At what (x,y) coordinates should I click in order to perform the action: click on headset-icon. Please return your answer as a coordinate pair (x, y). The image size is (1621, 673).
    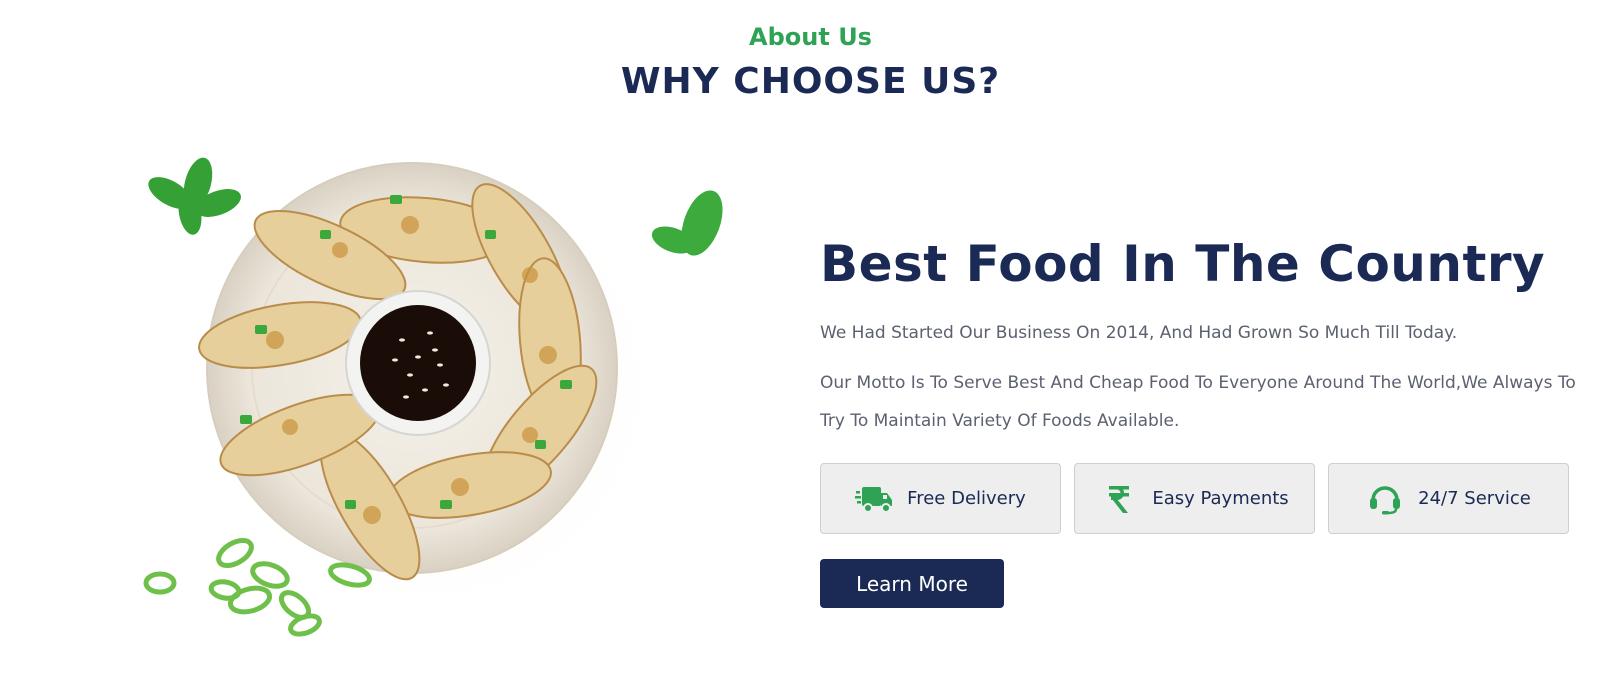
    Looking at the image, I should click on (1385, 499).